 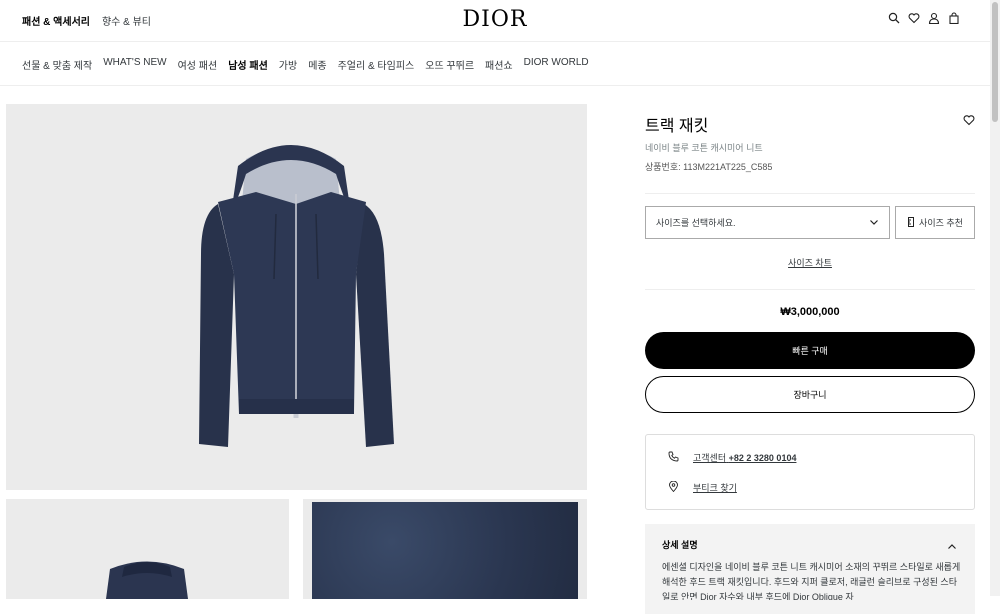 I want to click on product-sku: 상품번호: 113M221AT225_C585, so click(x=709, y=167).